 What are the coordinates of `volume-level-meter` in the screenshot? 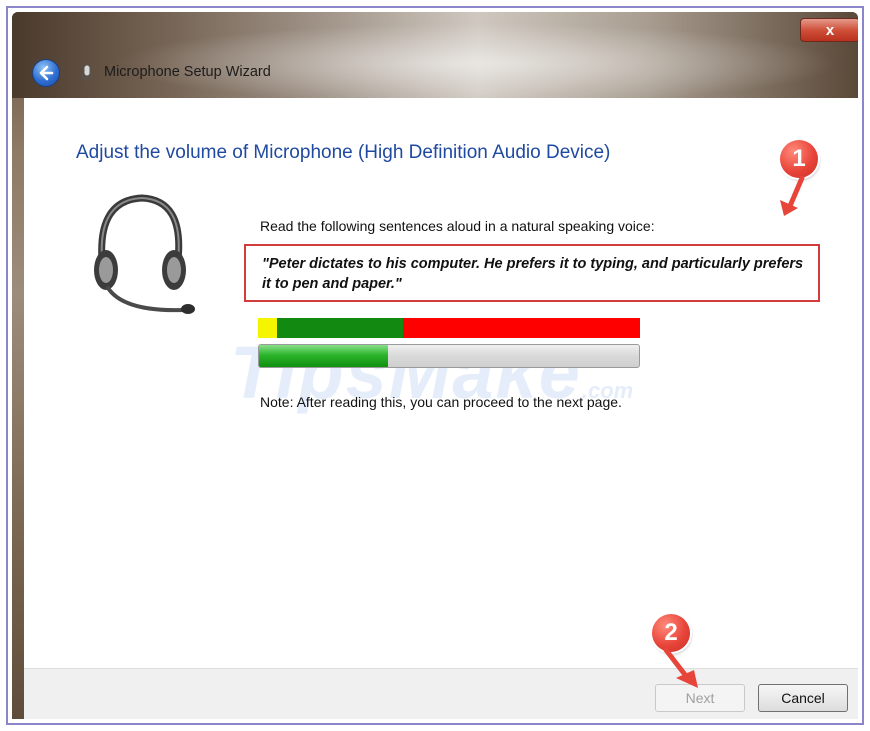 It's located at (449, 328).